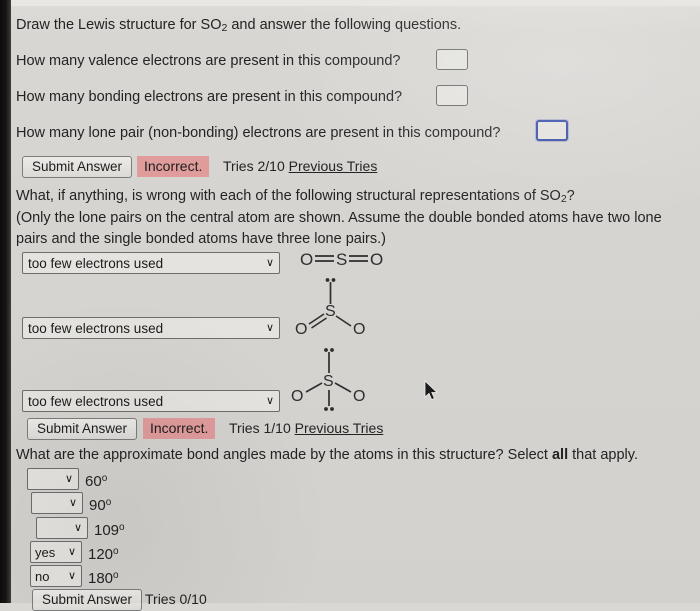 Image resolution: width=700 pixels, height=611 pixels. I want to click on tries-text-part1: Tries 2/10 Previous Tries, so click(300, 166).